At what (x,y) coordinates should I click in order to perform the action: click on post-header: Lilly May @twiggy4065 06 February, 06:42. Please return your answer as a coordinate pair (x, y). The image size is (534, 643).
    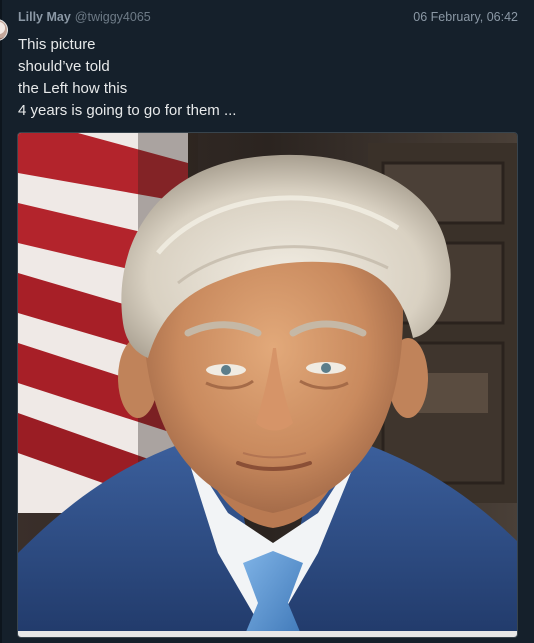
    Looking at the image, I should click on (268, 17).